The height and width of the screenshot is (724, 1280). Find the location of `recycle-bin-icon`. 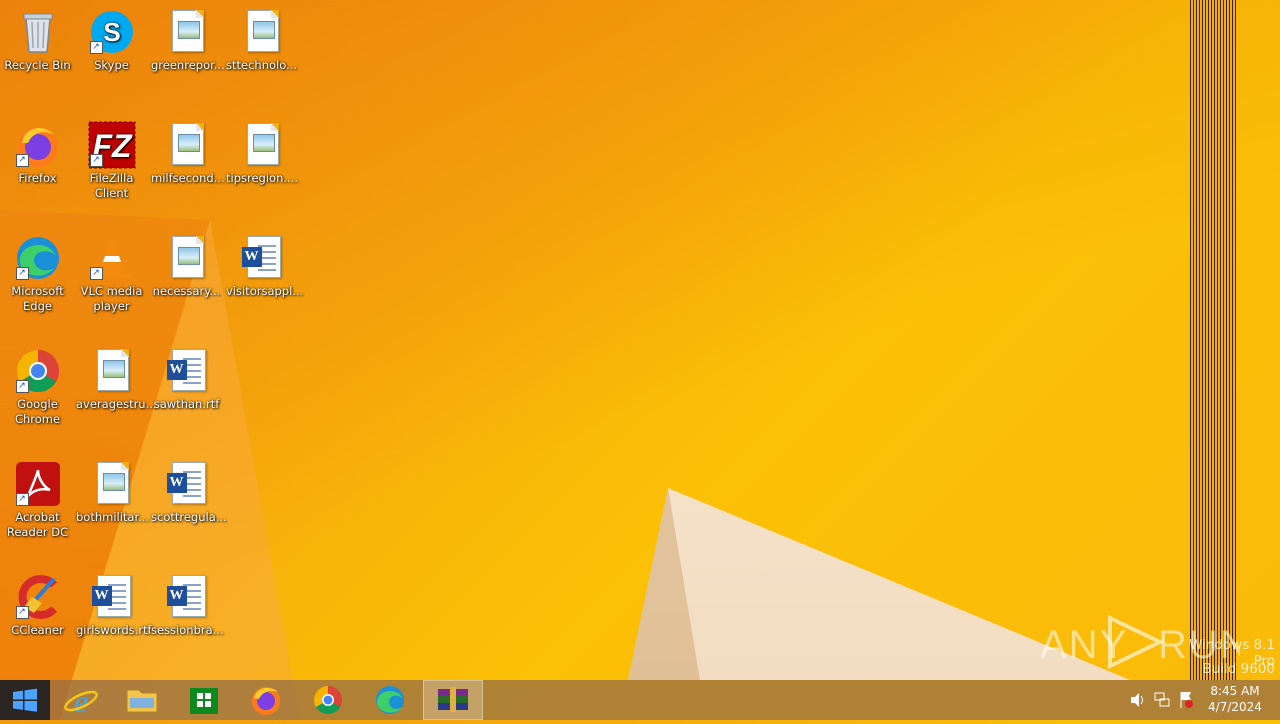

recycle-bin-icon is located at coordinates (38, 32).